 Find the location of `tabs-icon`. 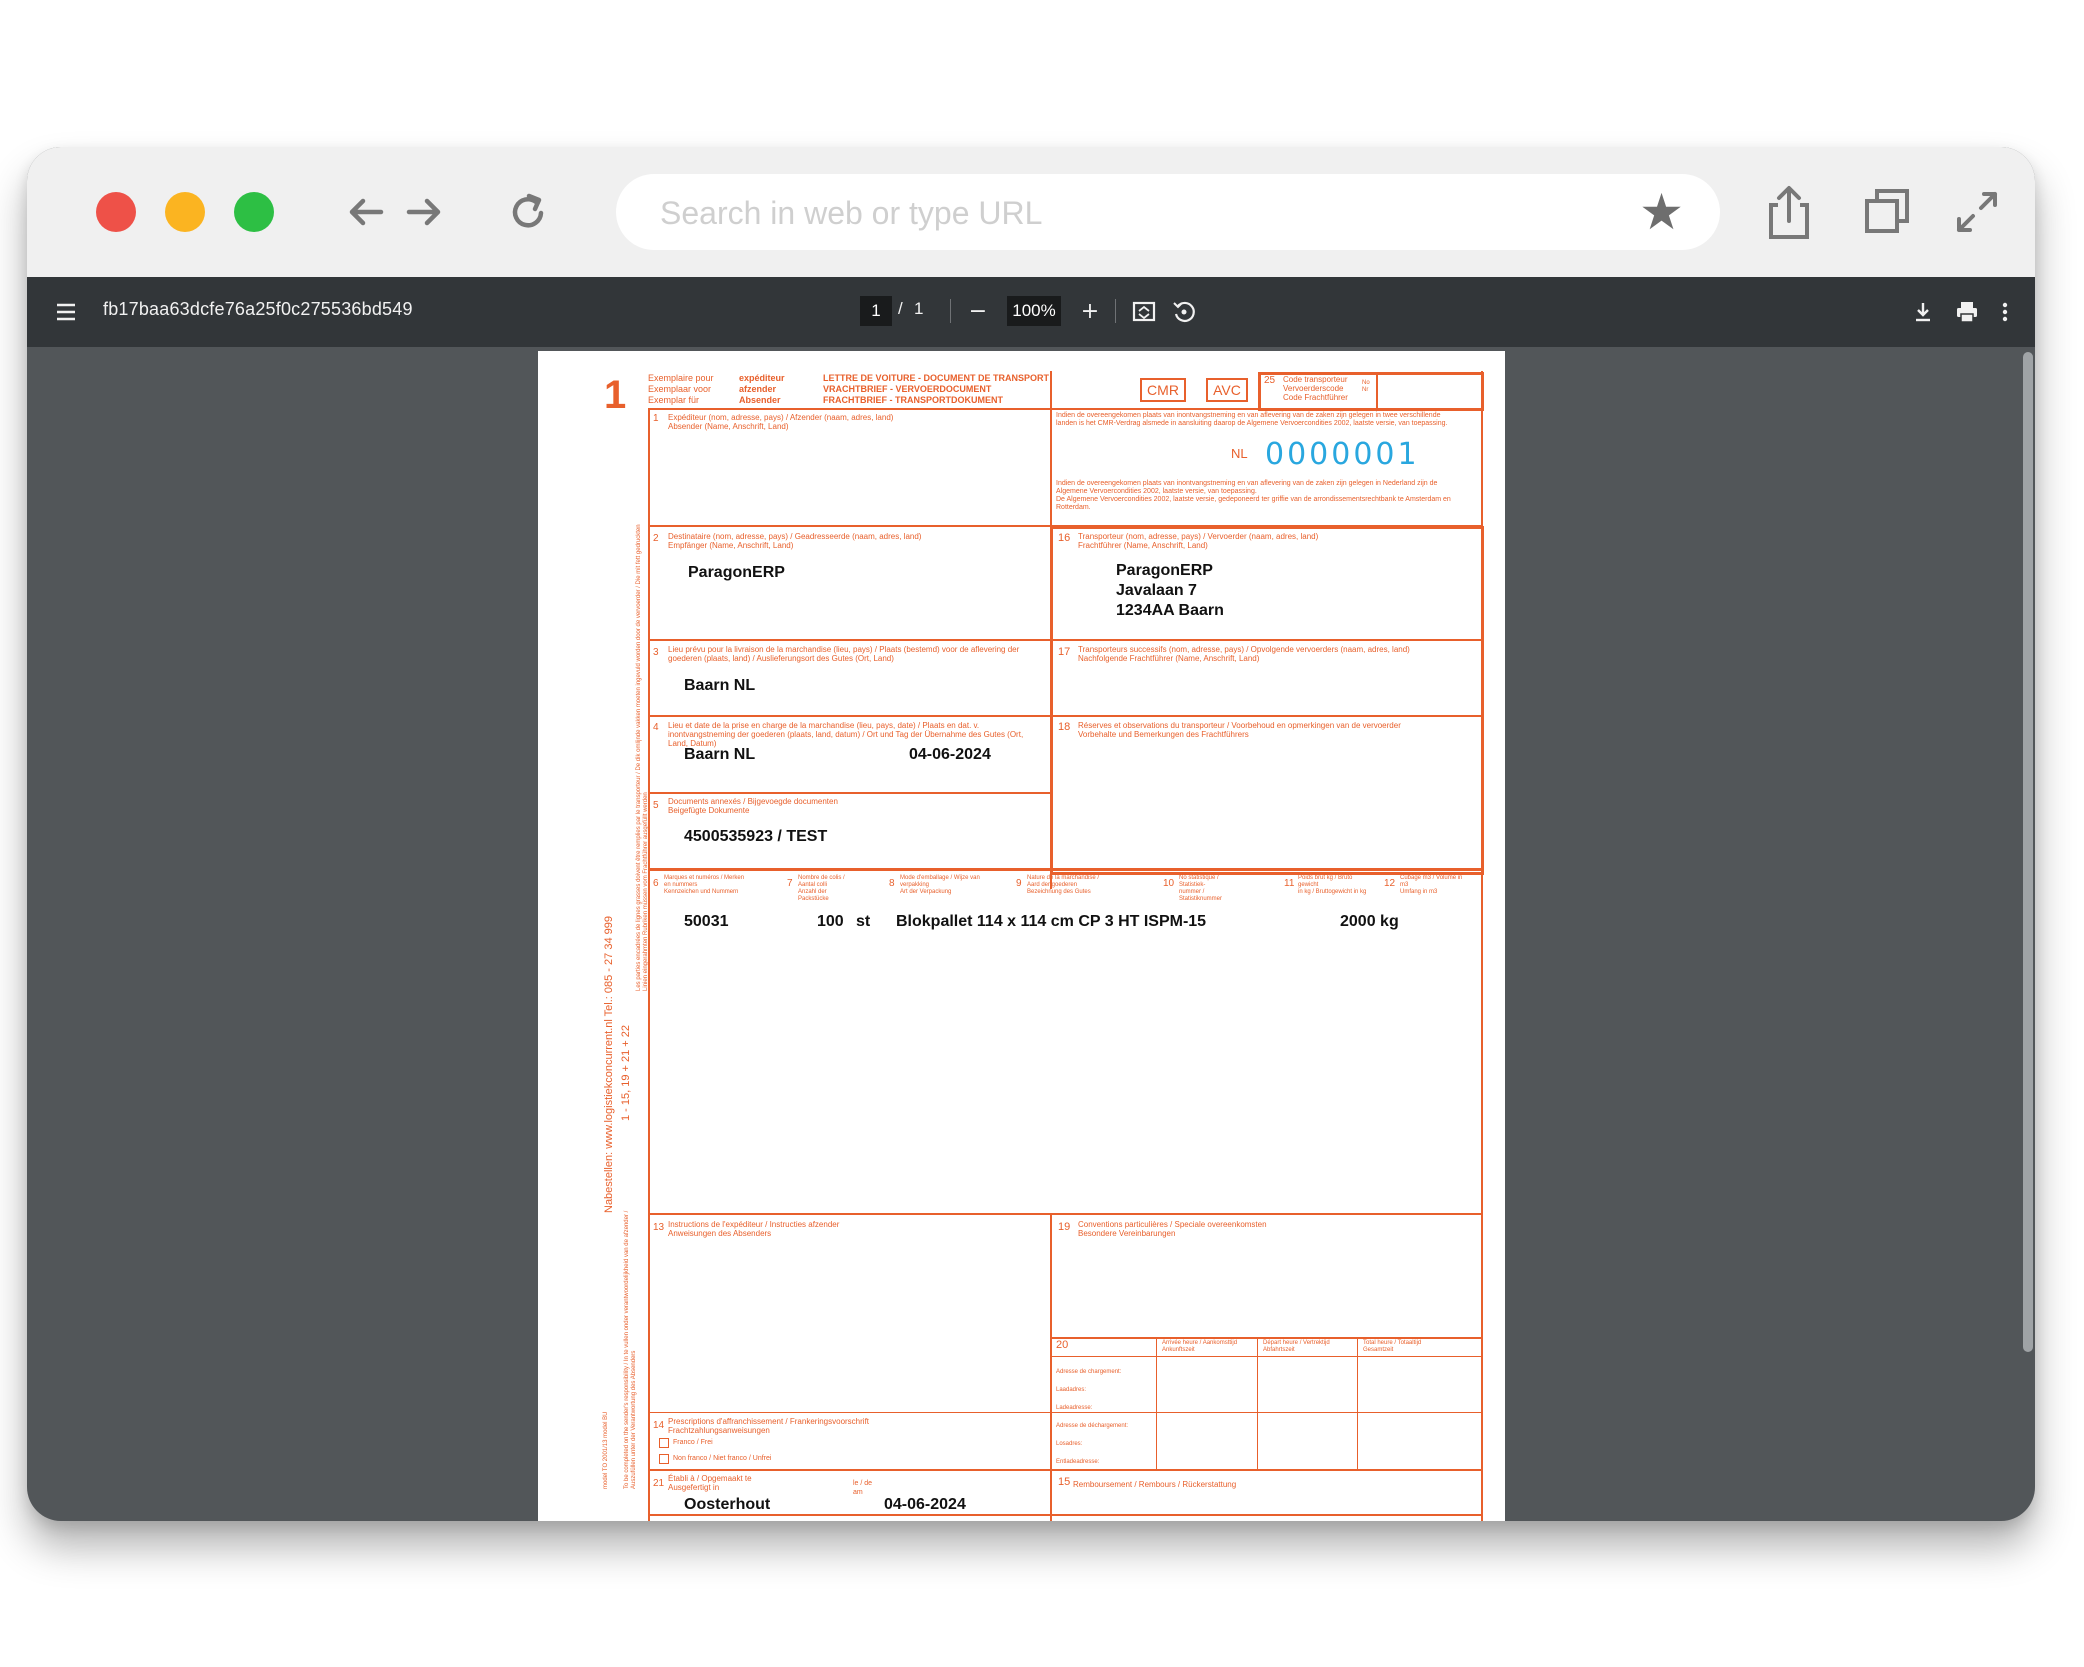

tabs-icon is located at coordinates (1888, 212).